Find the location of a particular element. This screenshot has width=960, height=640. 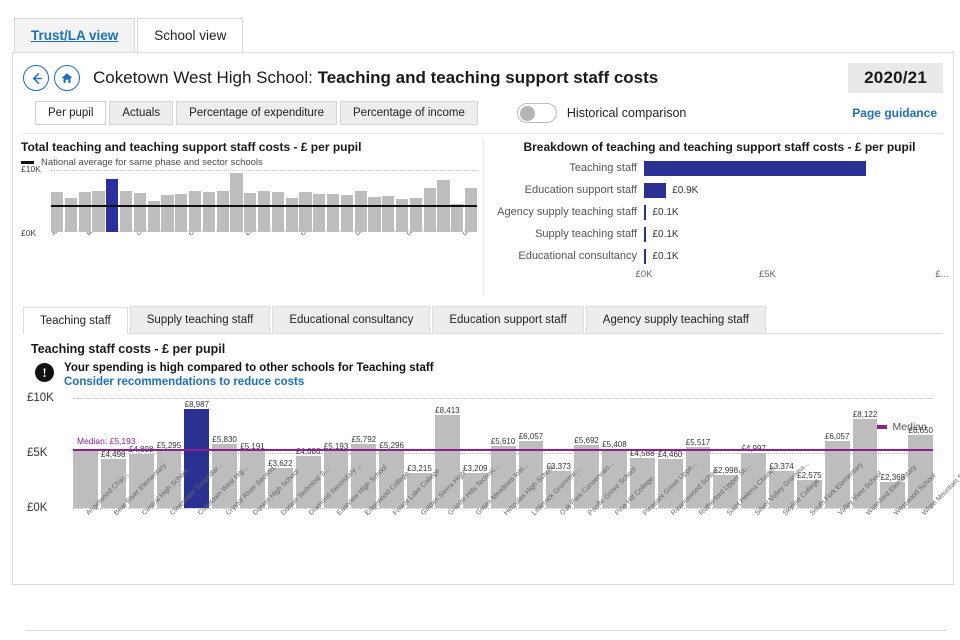

main-chart-bar-value: £6,057 is located at coordinates (531, 437).